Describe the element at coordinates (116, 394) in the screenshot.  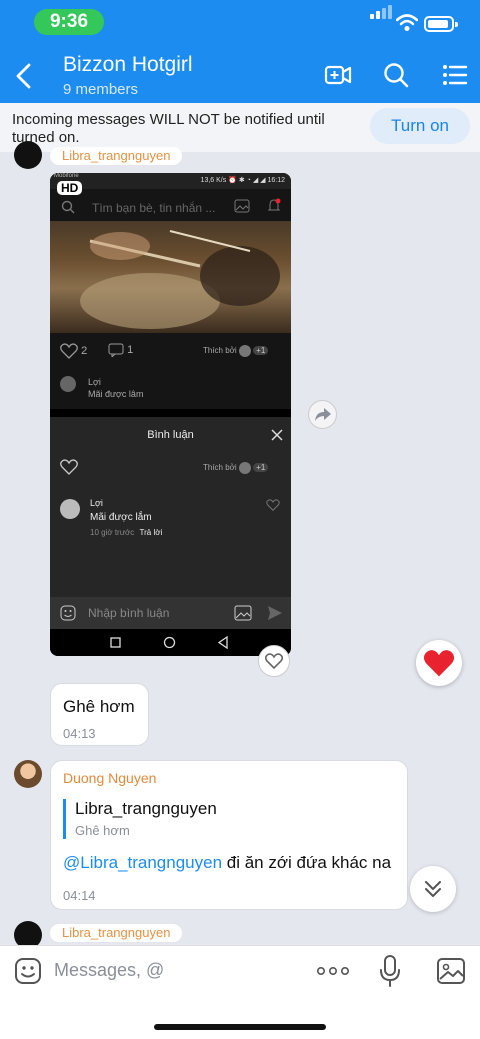
I see `image-comment-text: Mãi được lâm` at that location.